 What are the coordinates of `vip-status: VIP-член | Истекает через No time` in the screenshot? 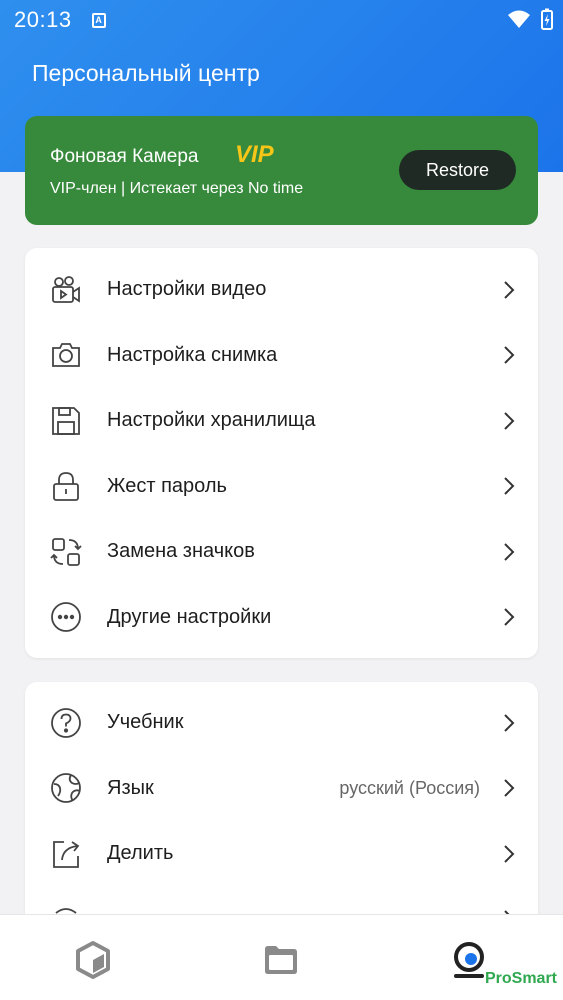 It's located at (177, 188).